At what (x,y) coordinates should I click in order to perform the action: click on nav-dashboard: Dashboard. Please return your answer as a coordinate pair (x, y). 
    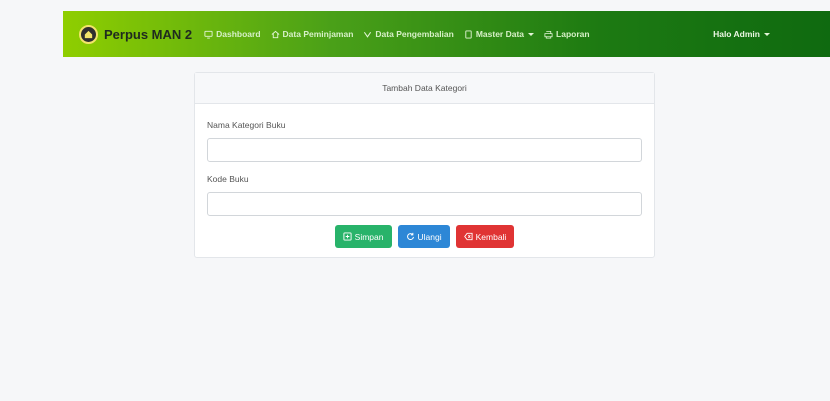
    Looking at the image, I should click on (232, 34).